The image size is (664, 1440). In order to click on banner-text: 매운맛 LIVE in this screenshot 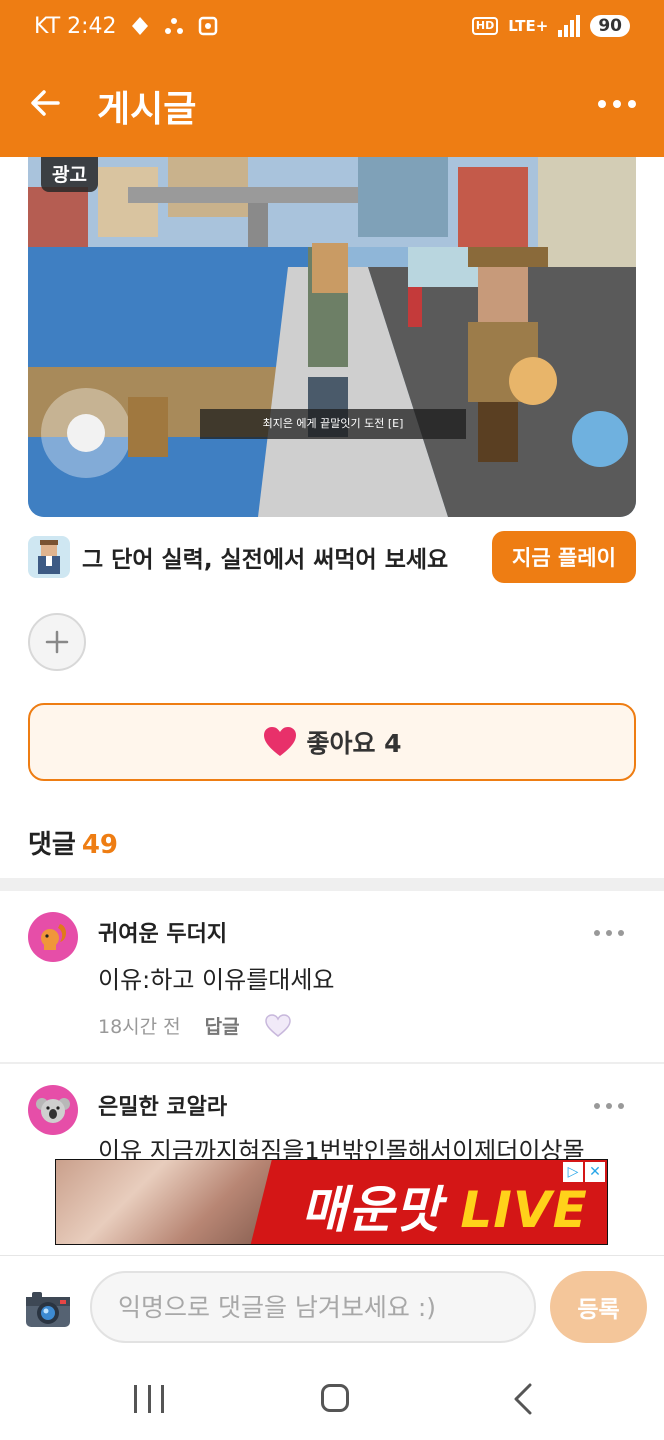, I will do `click(444, 1210)`.